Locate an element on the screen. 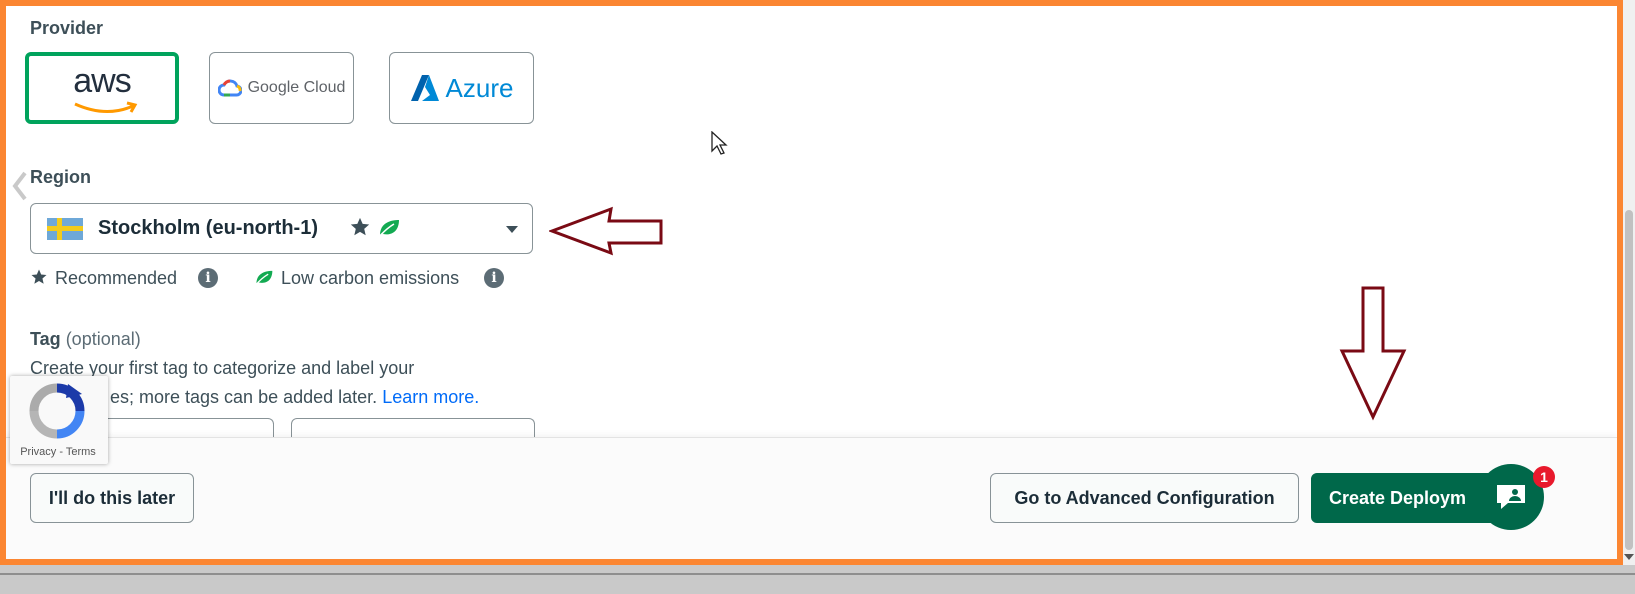  provider-azure-card: Azure is located at coordinates (461, 88).